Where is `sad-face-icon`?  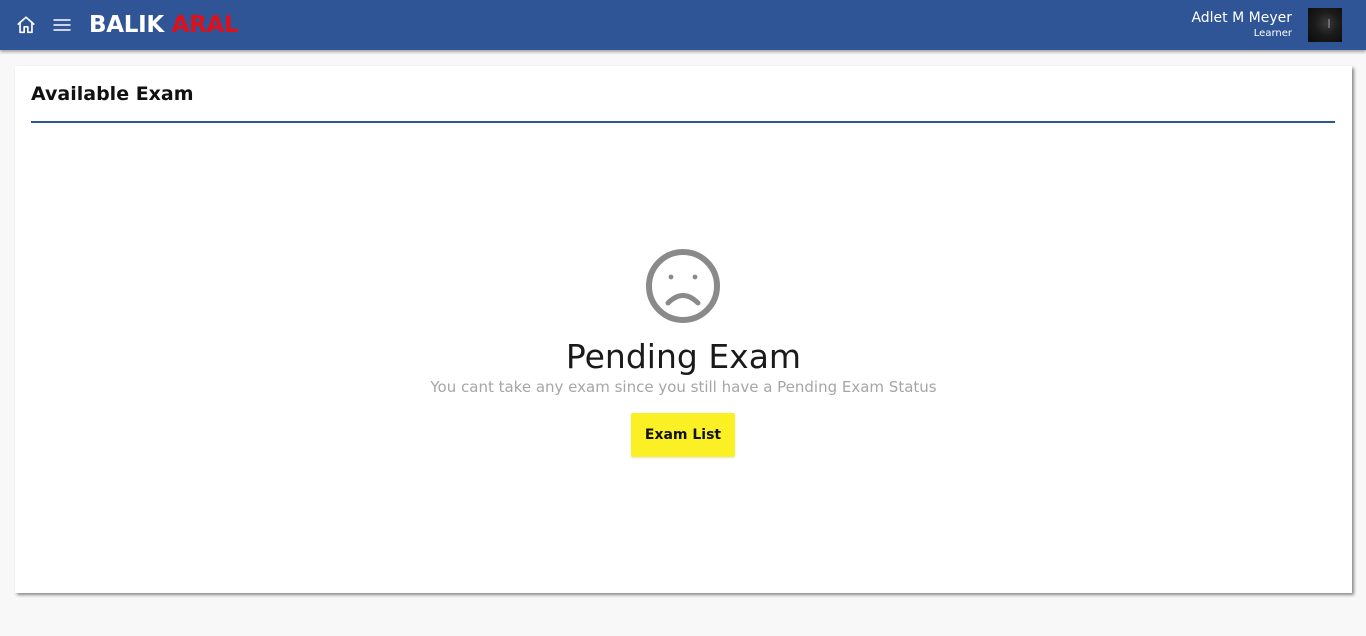 sad-face-icon is located at coordinates (683, 286).